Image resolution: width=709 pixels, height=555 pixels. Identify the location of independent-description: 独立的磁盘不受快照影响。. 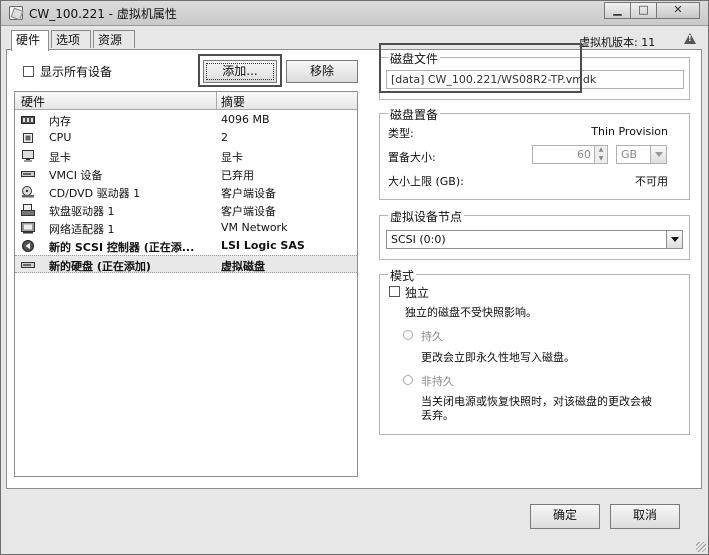
(471, 312).